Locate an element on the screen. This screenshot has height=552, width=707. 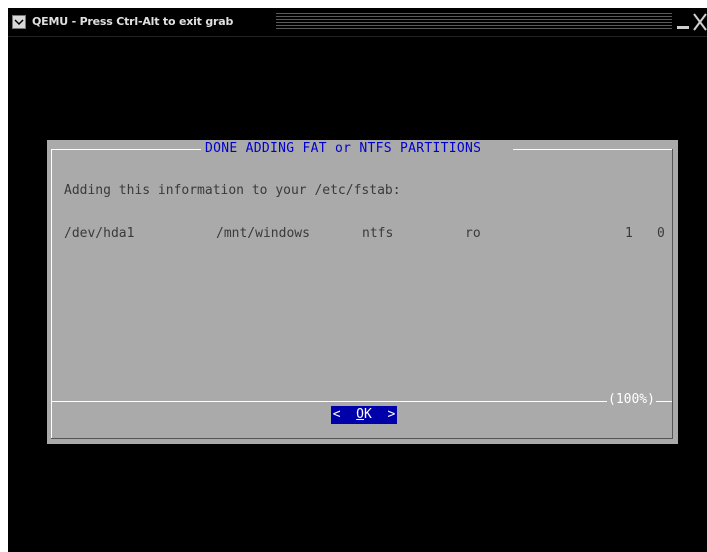
minimize-button is located at coordinates (683, 22).